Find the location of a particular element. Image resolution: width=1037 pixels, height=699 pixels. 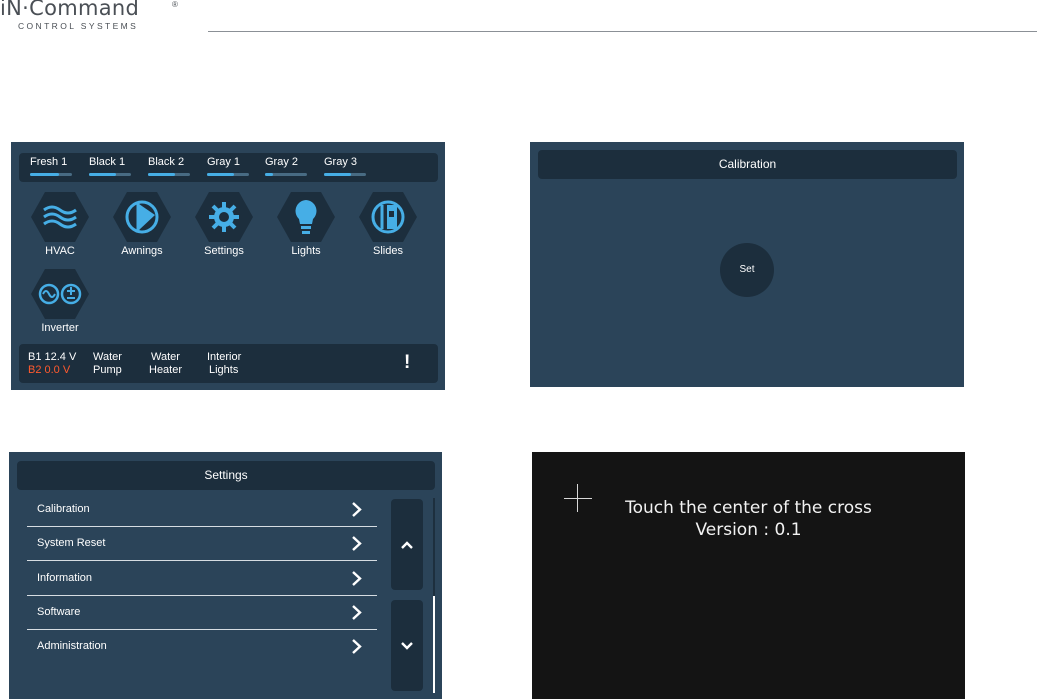

header-divider is located at coordinates (622, 31).